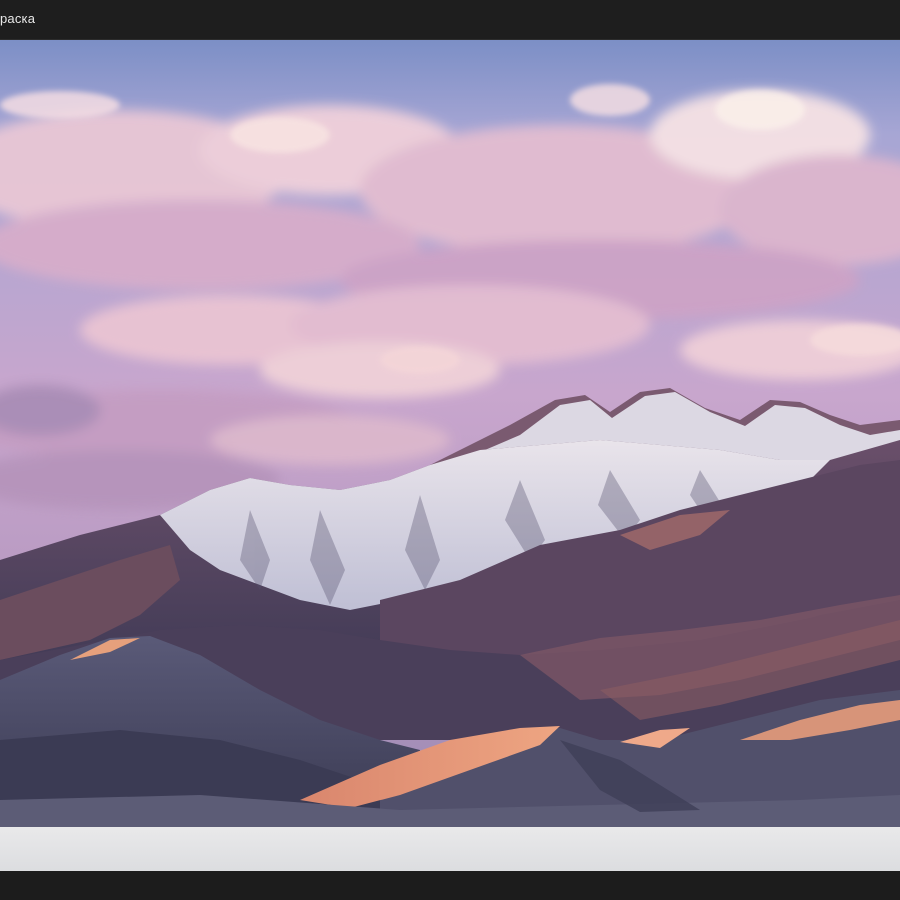  Describe the element at coordinates (18, 18) in the screenshot. I see `window-title: раска` at that location.